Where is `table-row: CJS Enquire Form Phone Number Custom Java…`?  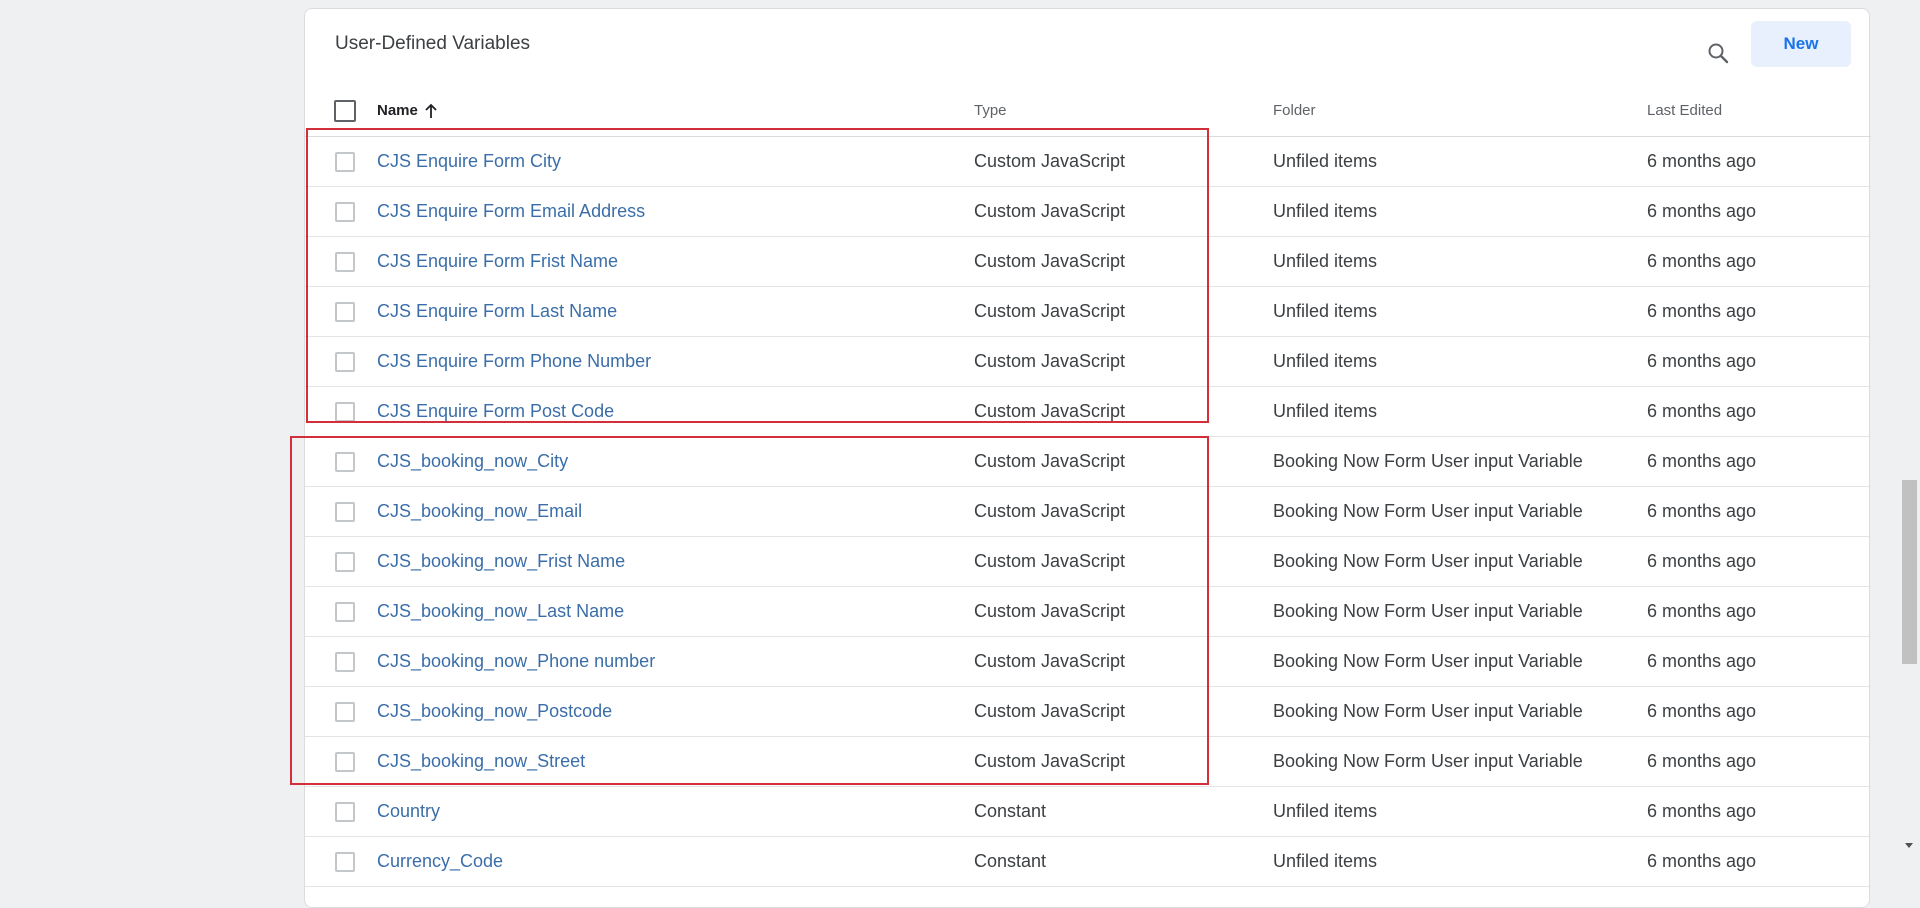 table-row: CJS Enquire Form Phone Number Custom Java… is located at coordinates (1088, 362).